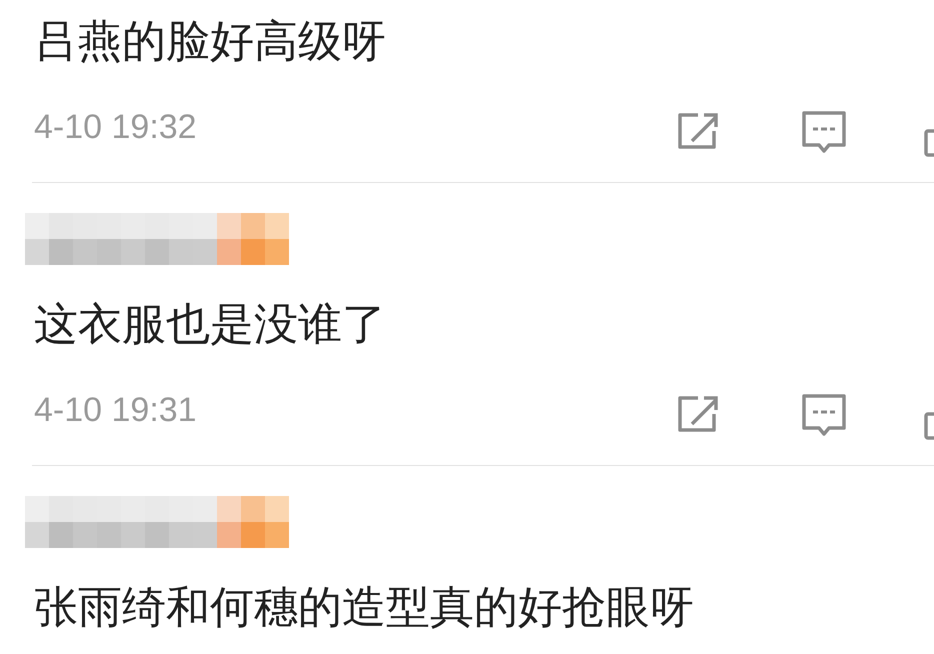  What do you see at coordinates (364, 607) in the screenshot?
I see `comment-text: 张雨绮和何穗的造型真的好抢眼呀` at bounding box center [364, 607].